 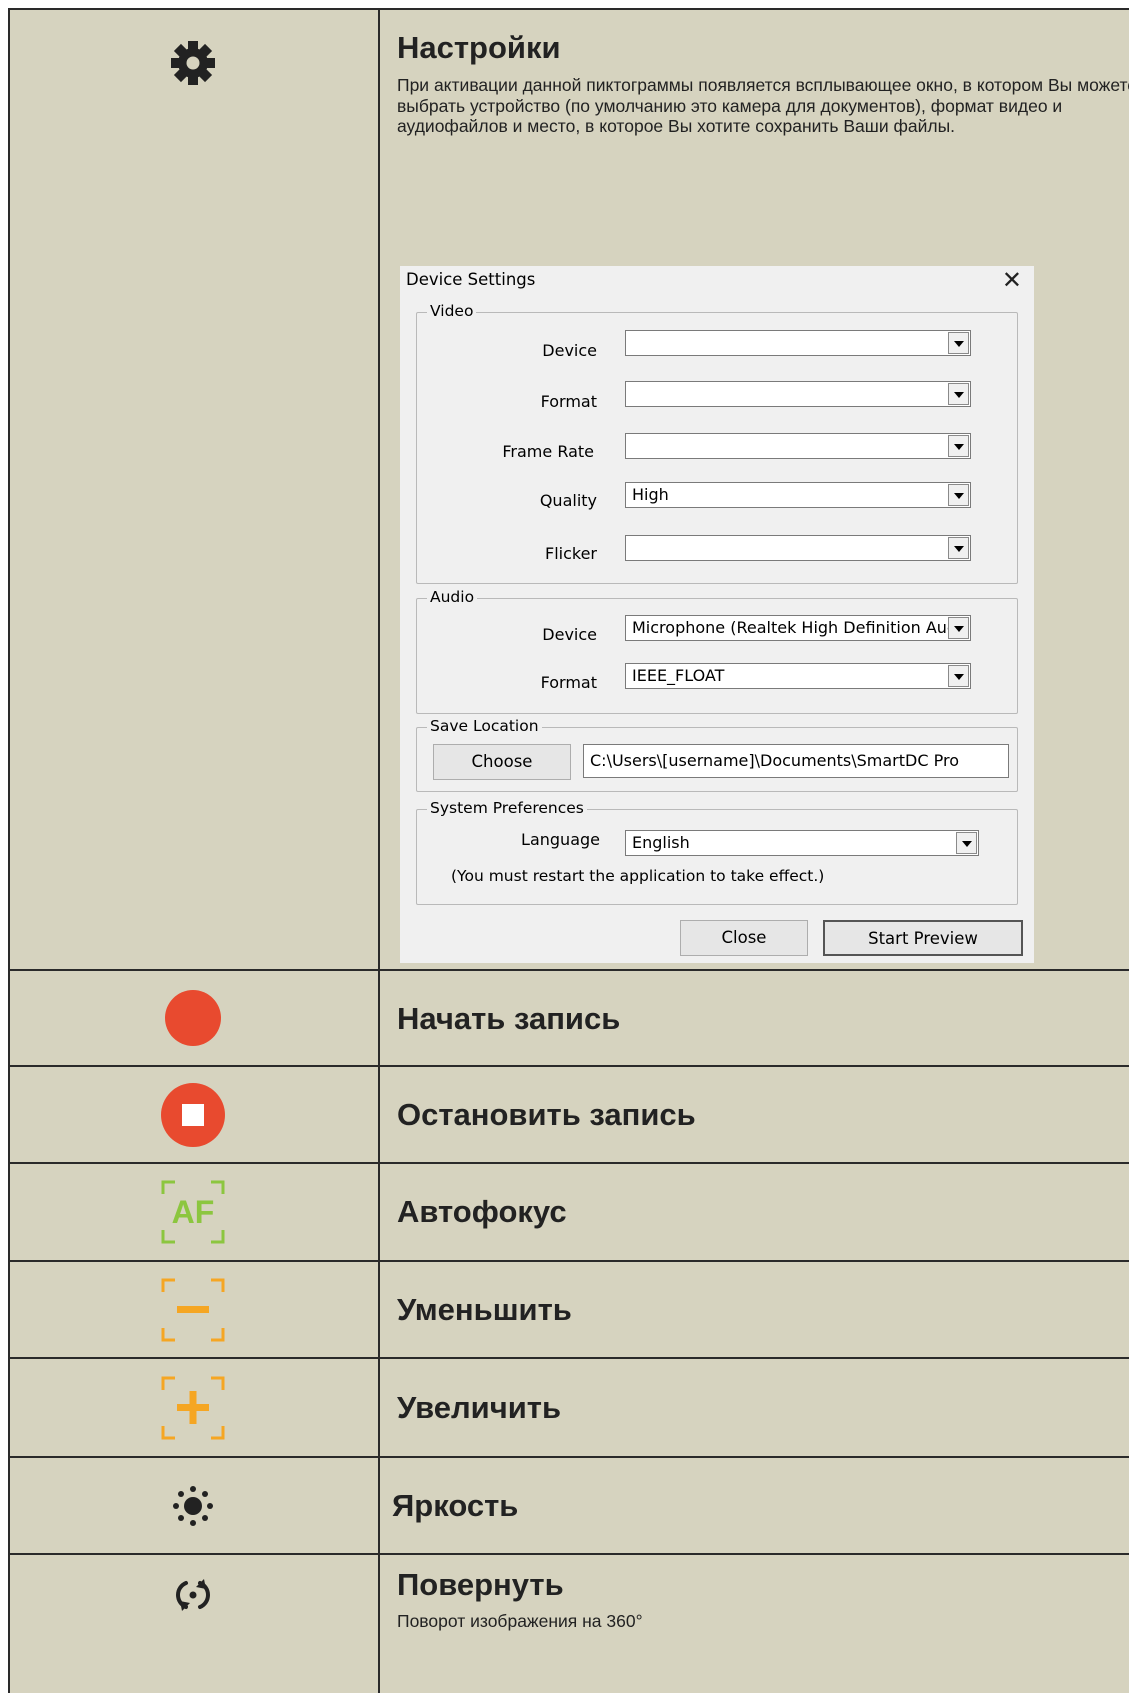 What do you see at coordinates (678, 675) in the screenshot?
I see `audio-format-value: IEEE_FLOAT` at bounding box center [678, 675].